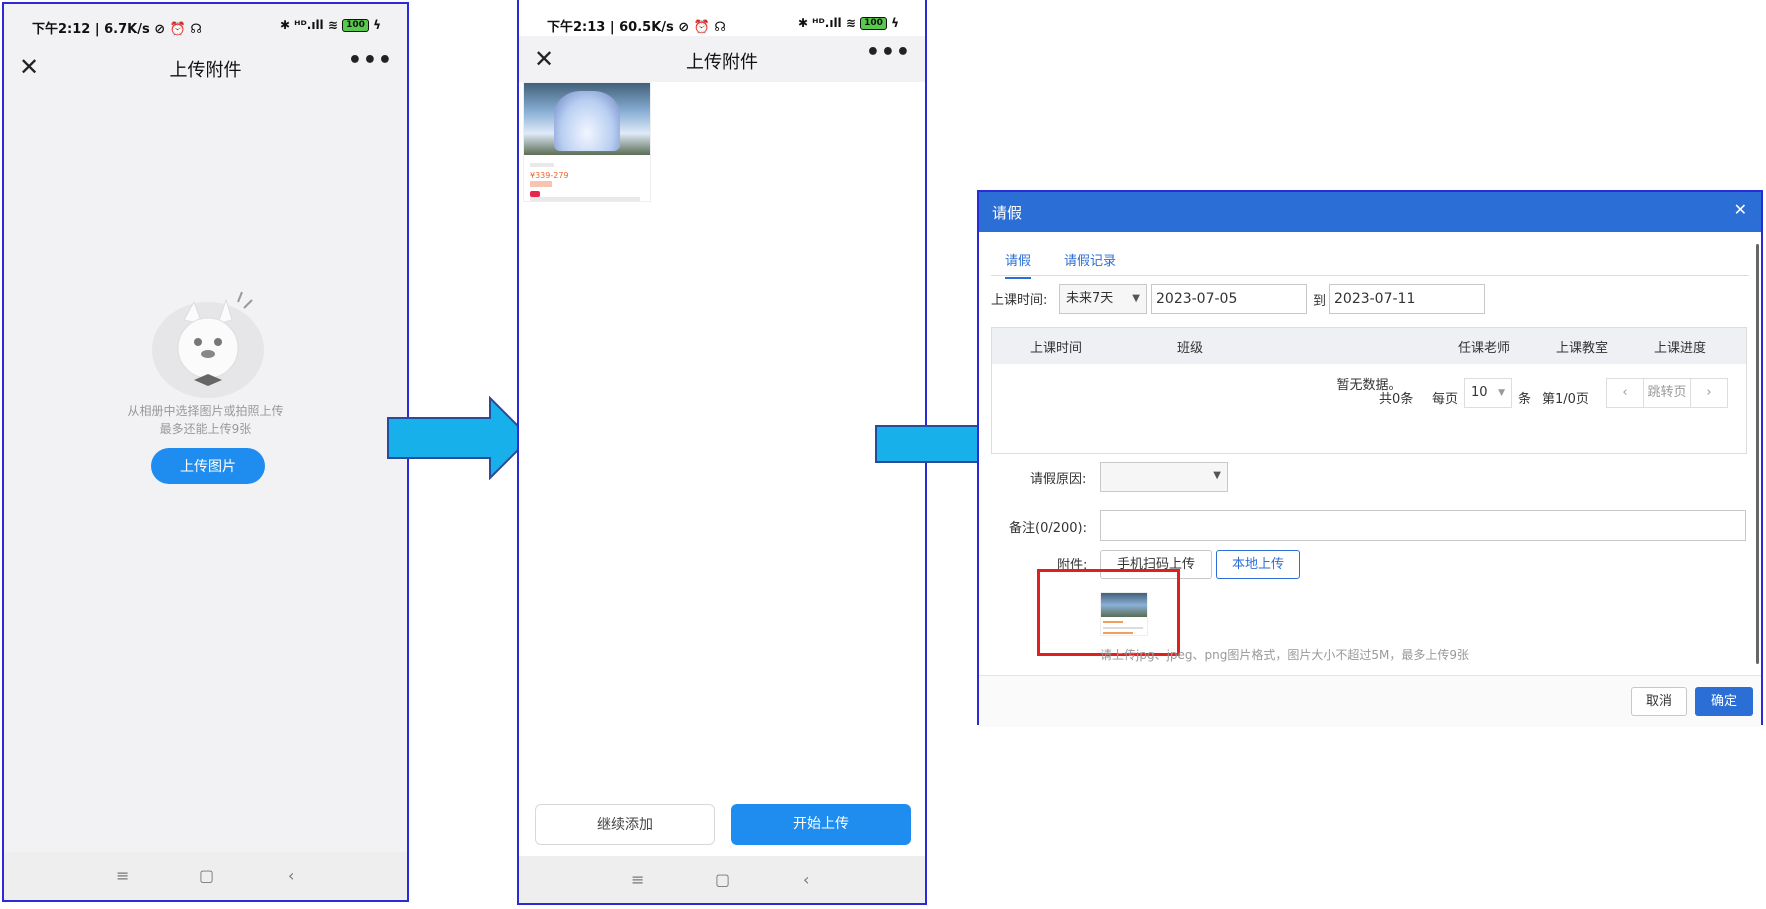 This screenshot has width=1766, height=909. I want to click on status-time: 下午2:13 | 60.5K/s ⊘ ⏰ ☊, so click(636, 27).